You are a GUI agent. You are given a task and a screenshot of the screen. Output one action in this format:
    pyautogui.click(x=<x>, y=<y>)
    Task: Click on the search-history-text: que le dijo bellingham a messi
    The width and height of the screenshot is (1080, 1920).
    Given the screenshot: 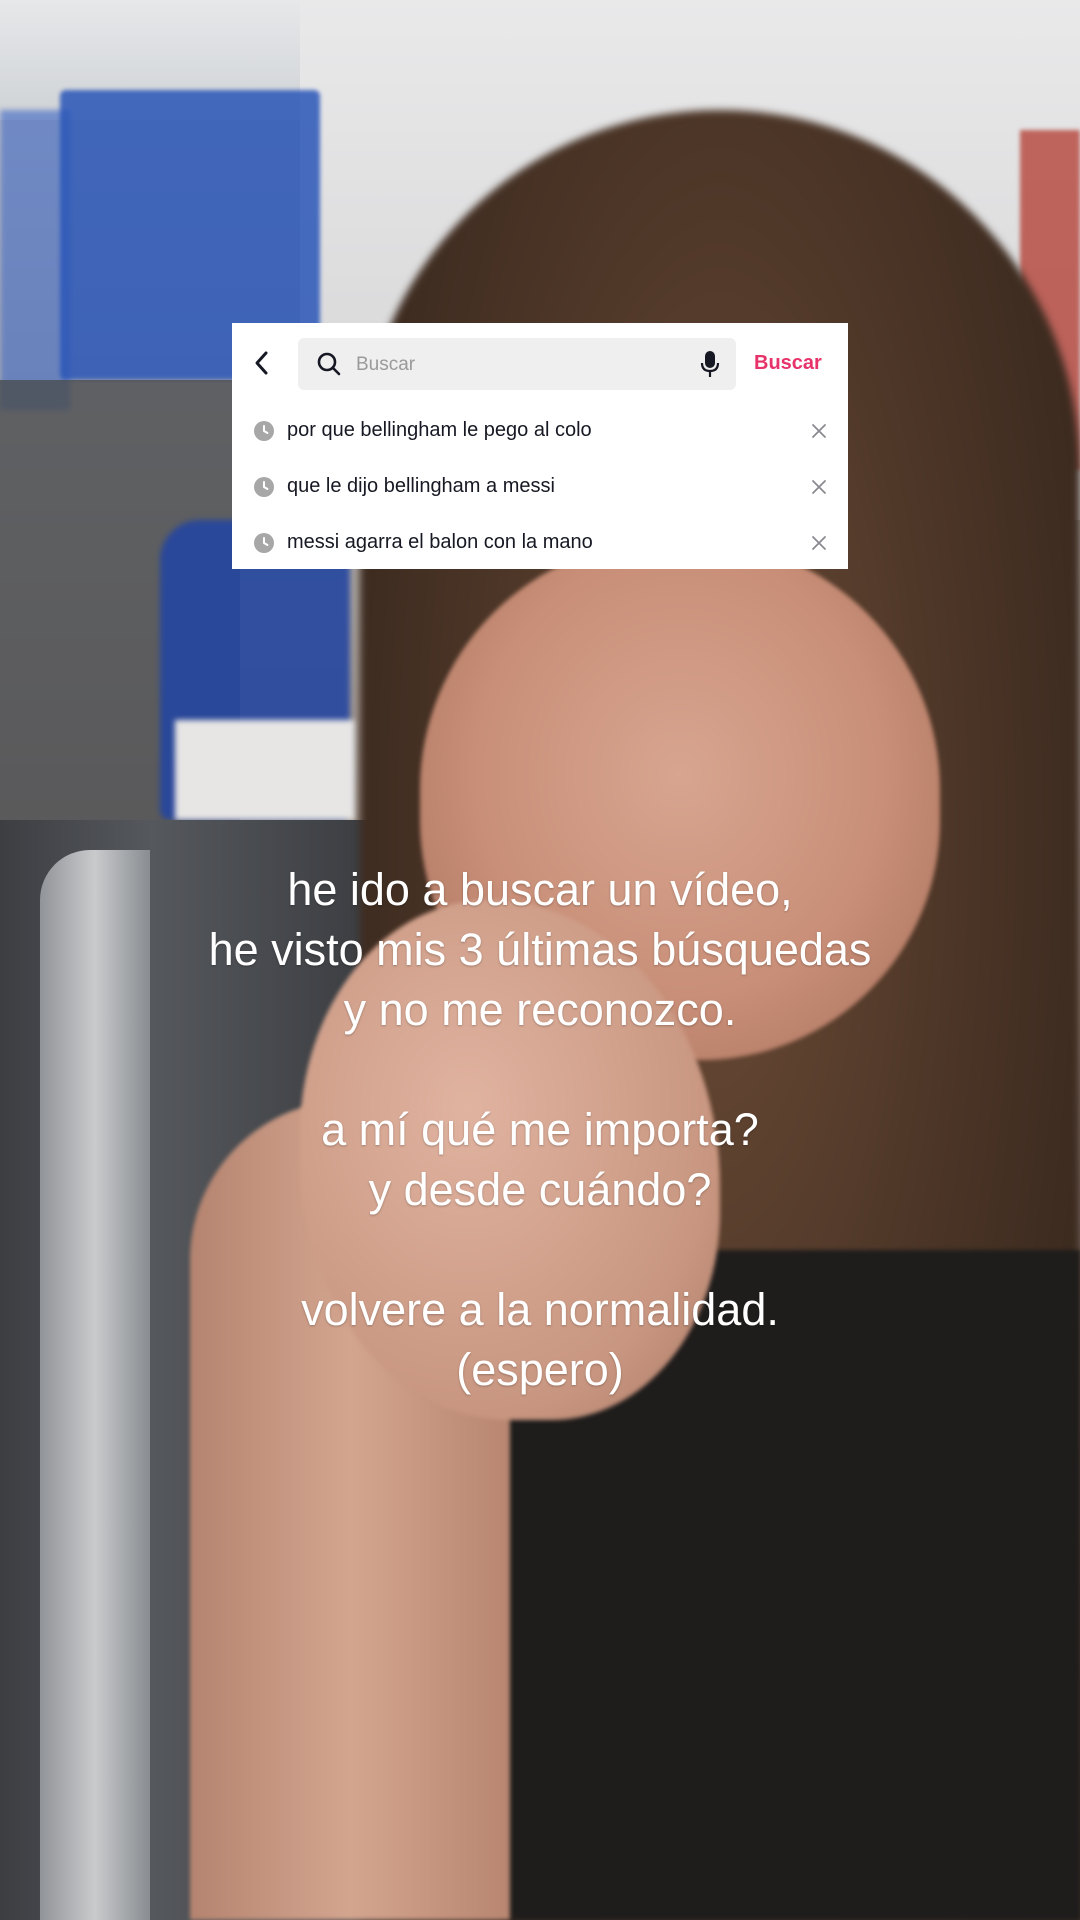 What is the action you would take?
    pyautogui.click(x=421, y=486)
    